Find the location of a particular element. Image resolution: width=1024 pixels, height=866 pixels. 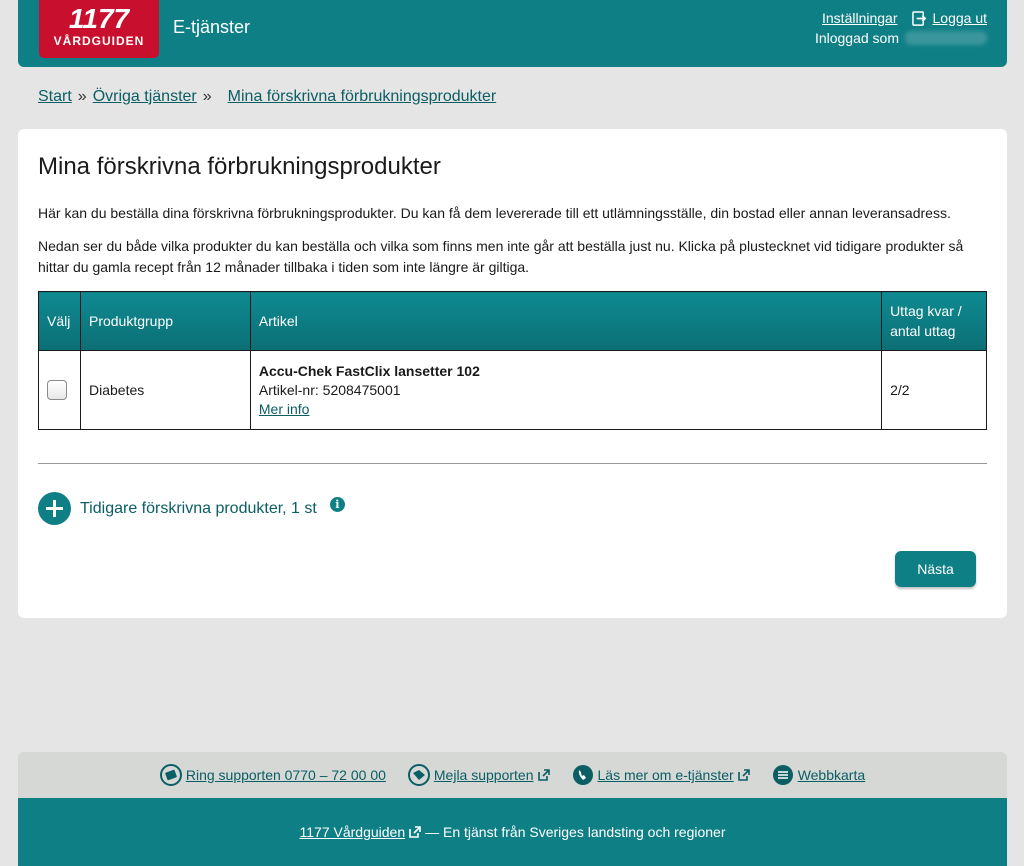

logo: 1177 VÅRDGUIDEN is located at coordinates (99, 29).